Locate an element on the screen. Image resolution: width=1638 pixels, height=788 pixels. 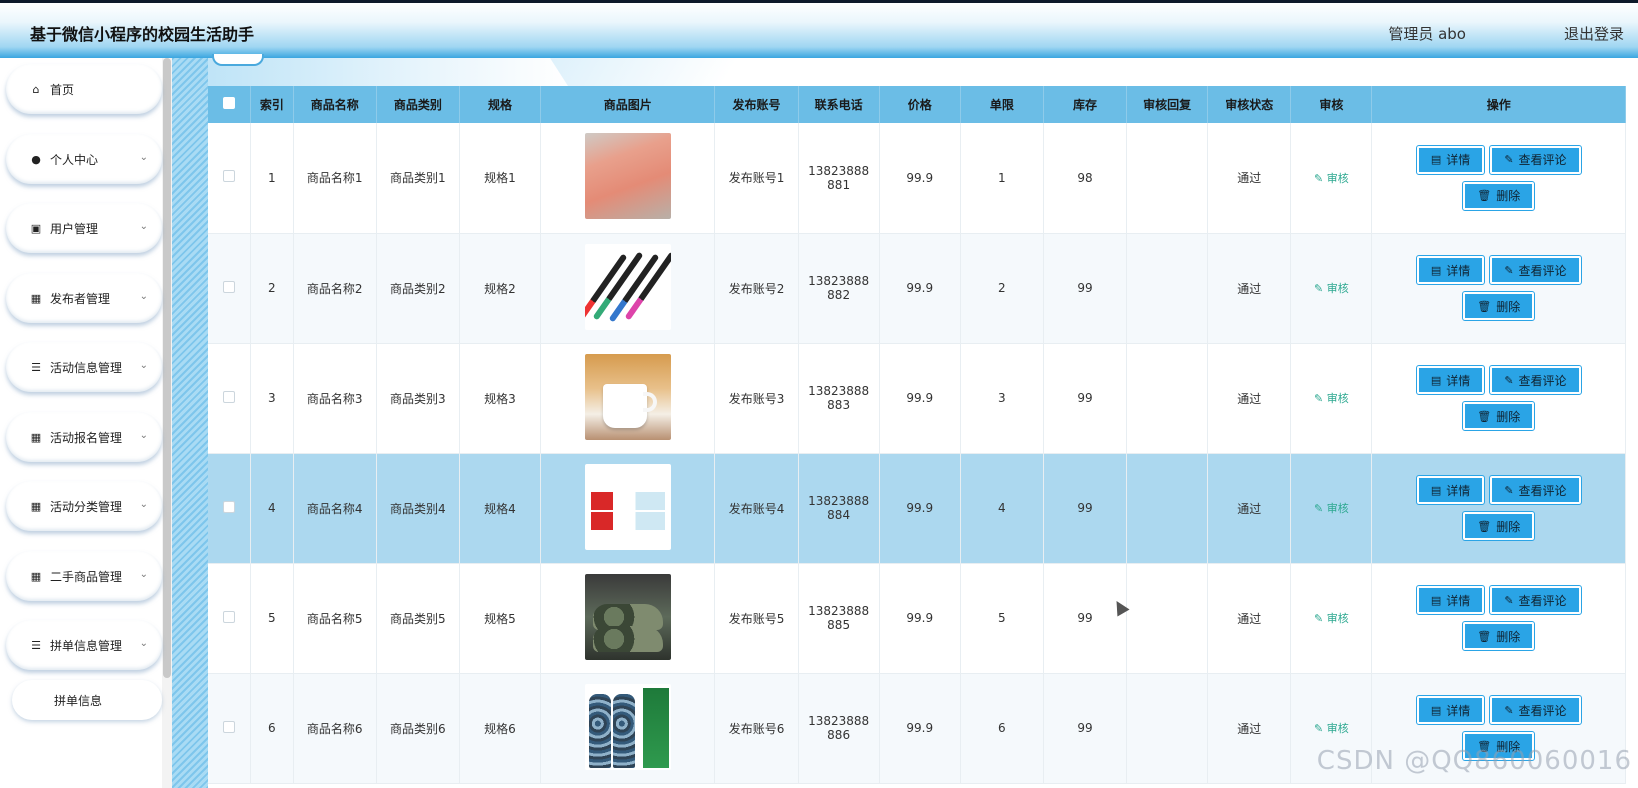
admin-label: 管理员 abo is located at coordinates (1427, 34).